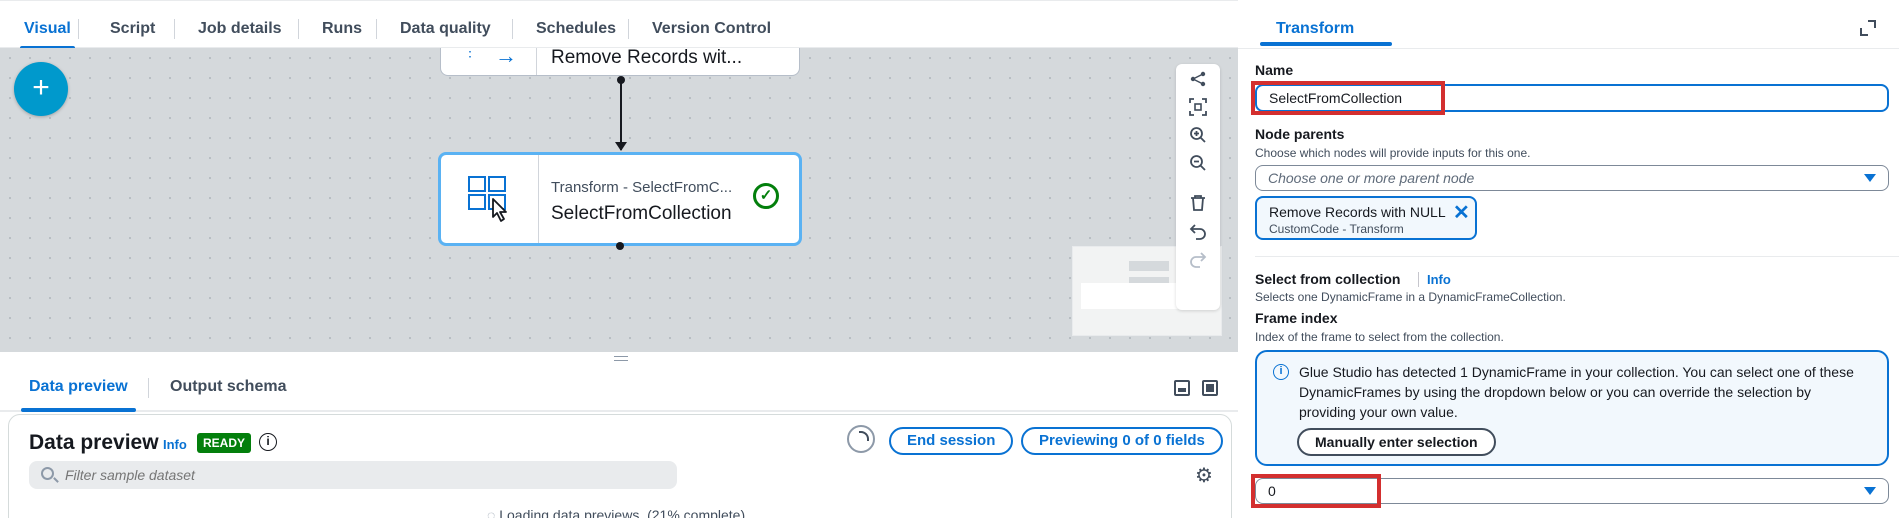 This screenshot has height=518, width=1899. What do you see at coordinates (1198, 166) in the screenshot?
I see `zoom-out-icon` at bounding box center [1198, 166].